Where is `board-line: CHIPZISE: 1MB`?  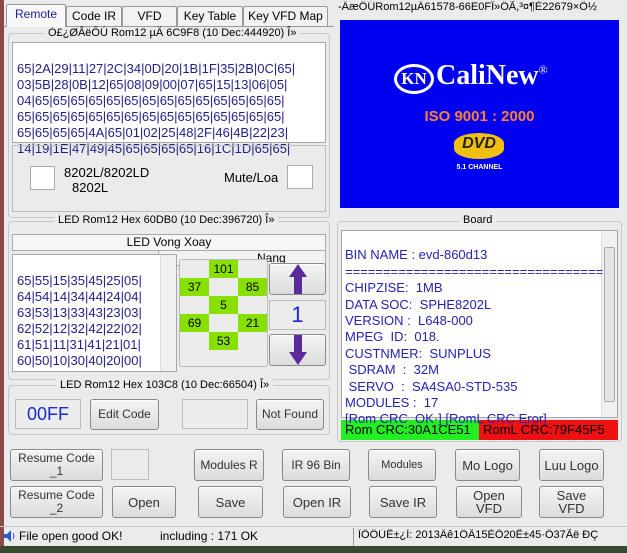
board-line: CHIPZISE: 1MB is located at coordinates (394, 288).